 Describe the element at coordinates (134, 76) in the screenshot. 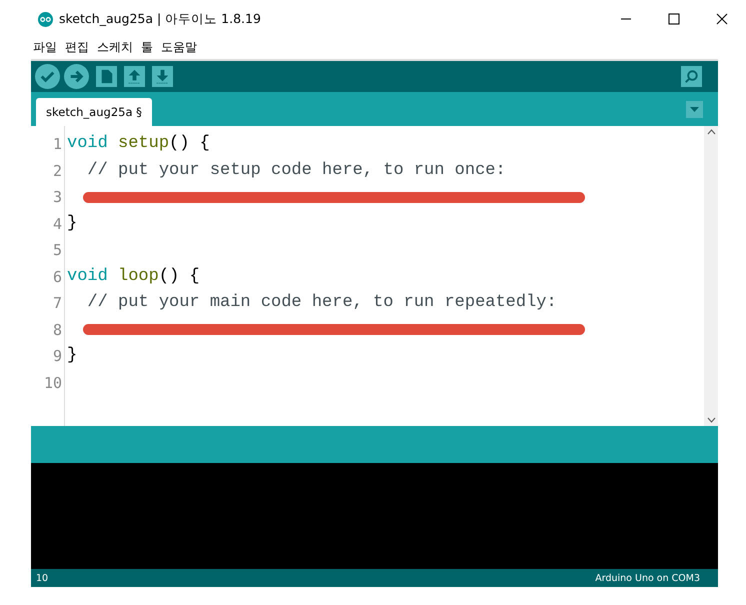

I see `open-upload-icon` at that location.